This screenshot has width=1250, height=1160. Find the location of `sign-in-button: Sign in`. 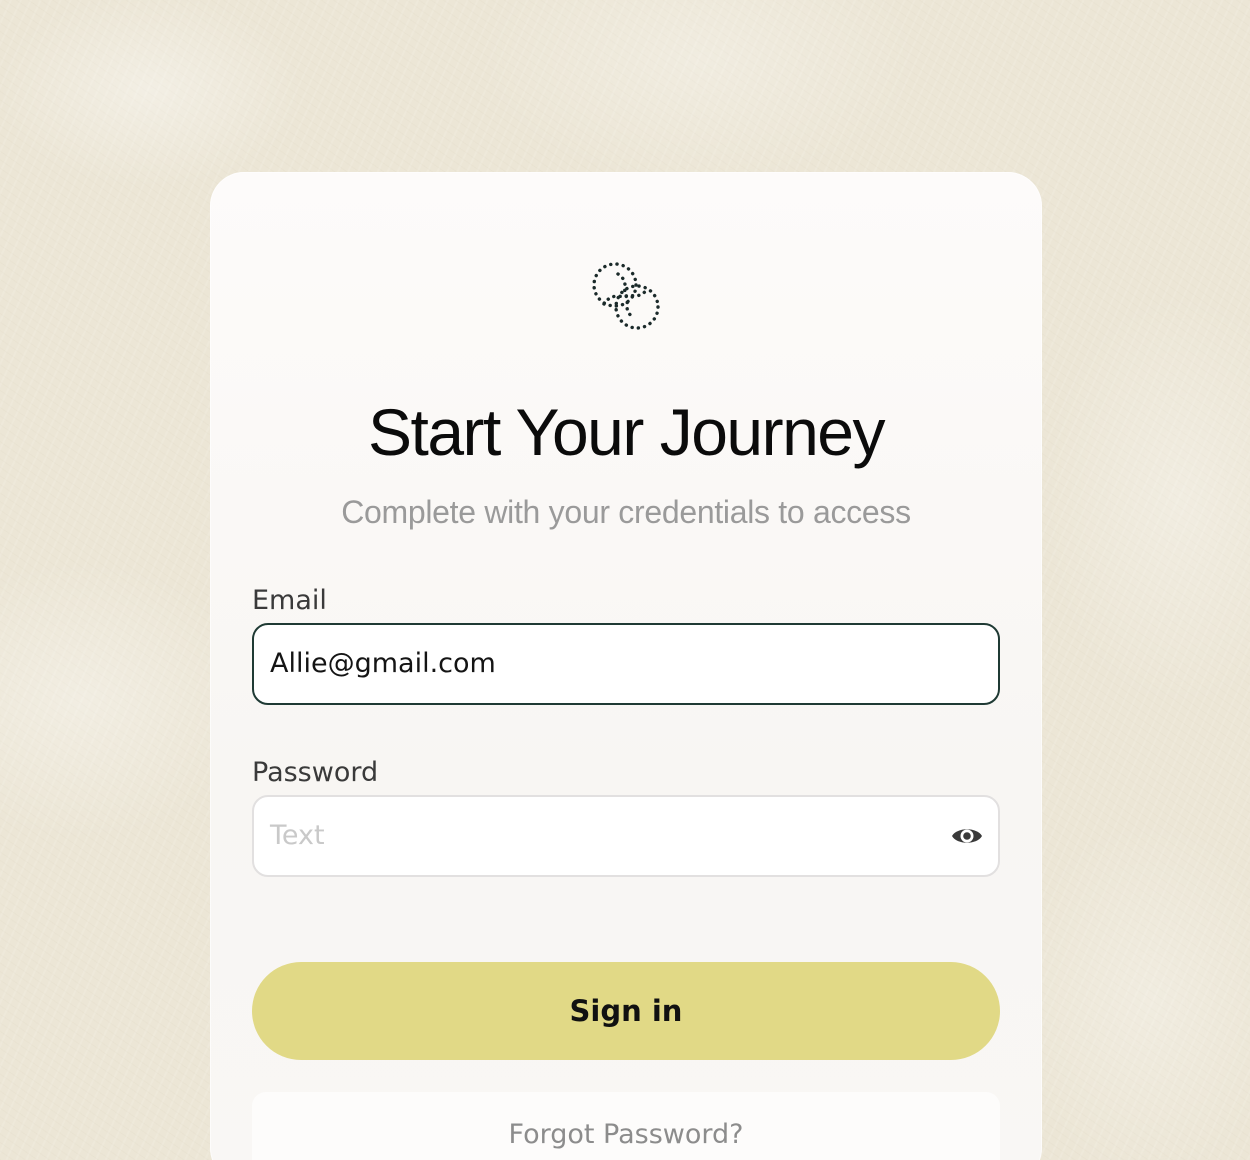

sign-in-button: Sign in is located at coordinates (626, 1011).